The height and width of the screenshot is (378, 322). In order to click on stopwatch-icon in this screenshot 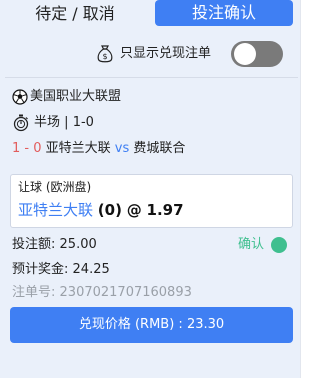, I will do `click(21, 123)`.